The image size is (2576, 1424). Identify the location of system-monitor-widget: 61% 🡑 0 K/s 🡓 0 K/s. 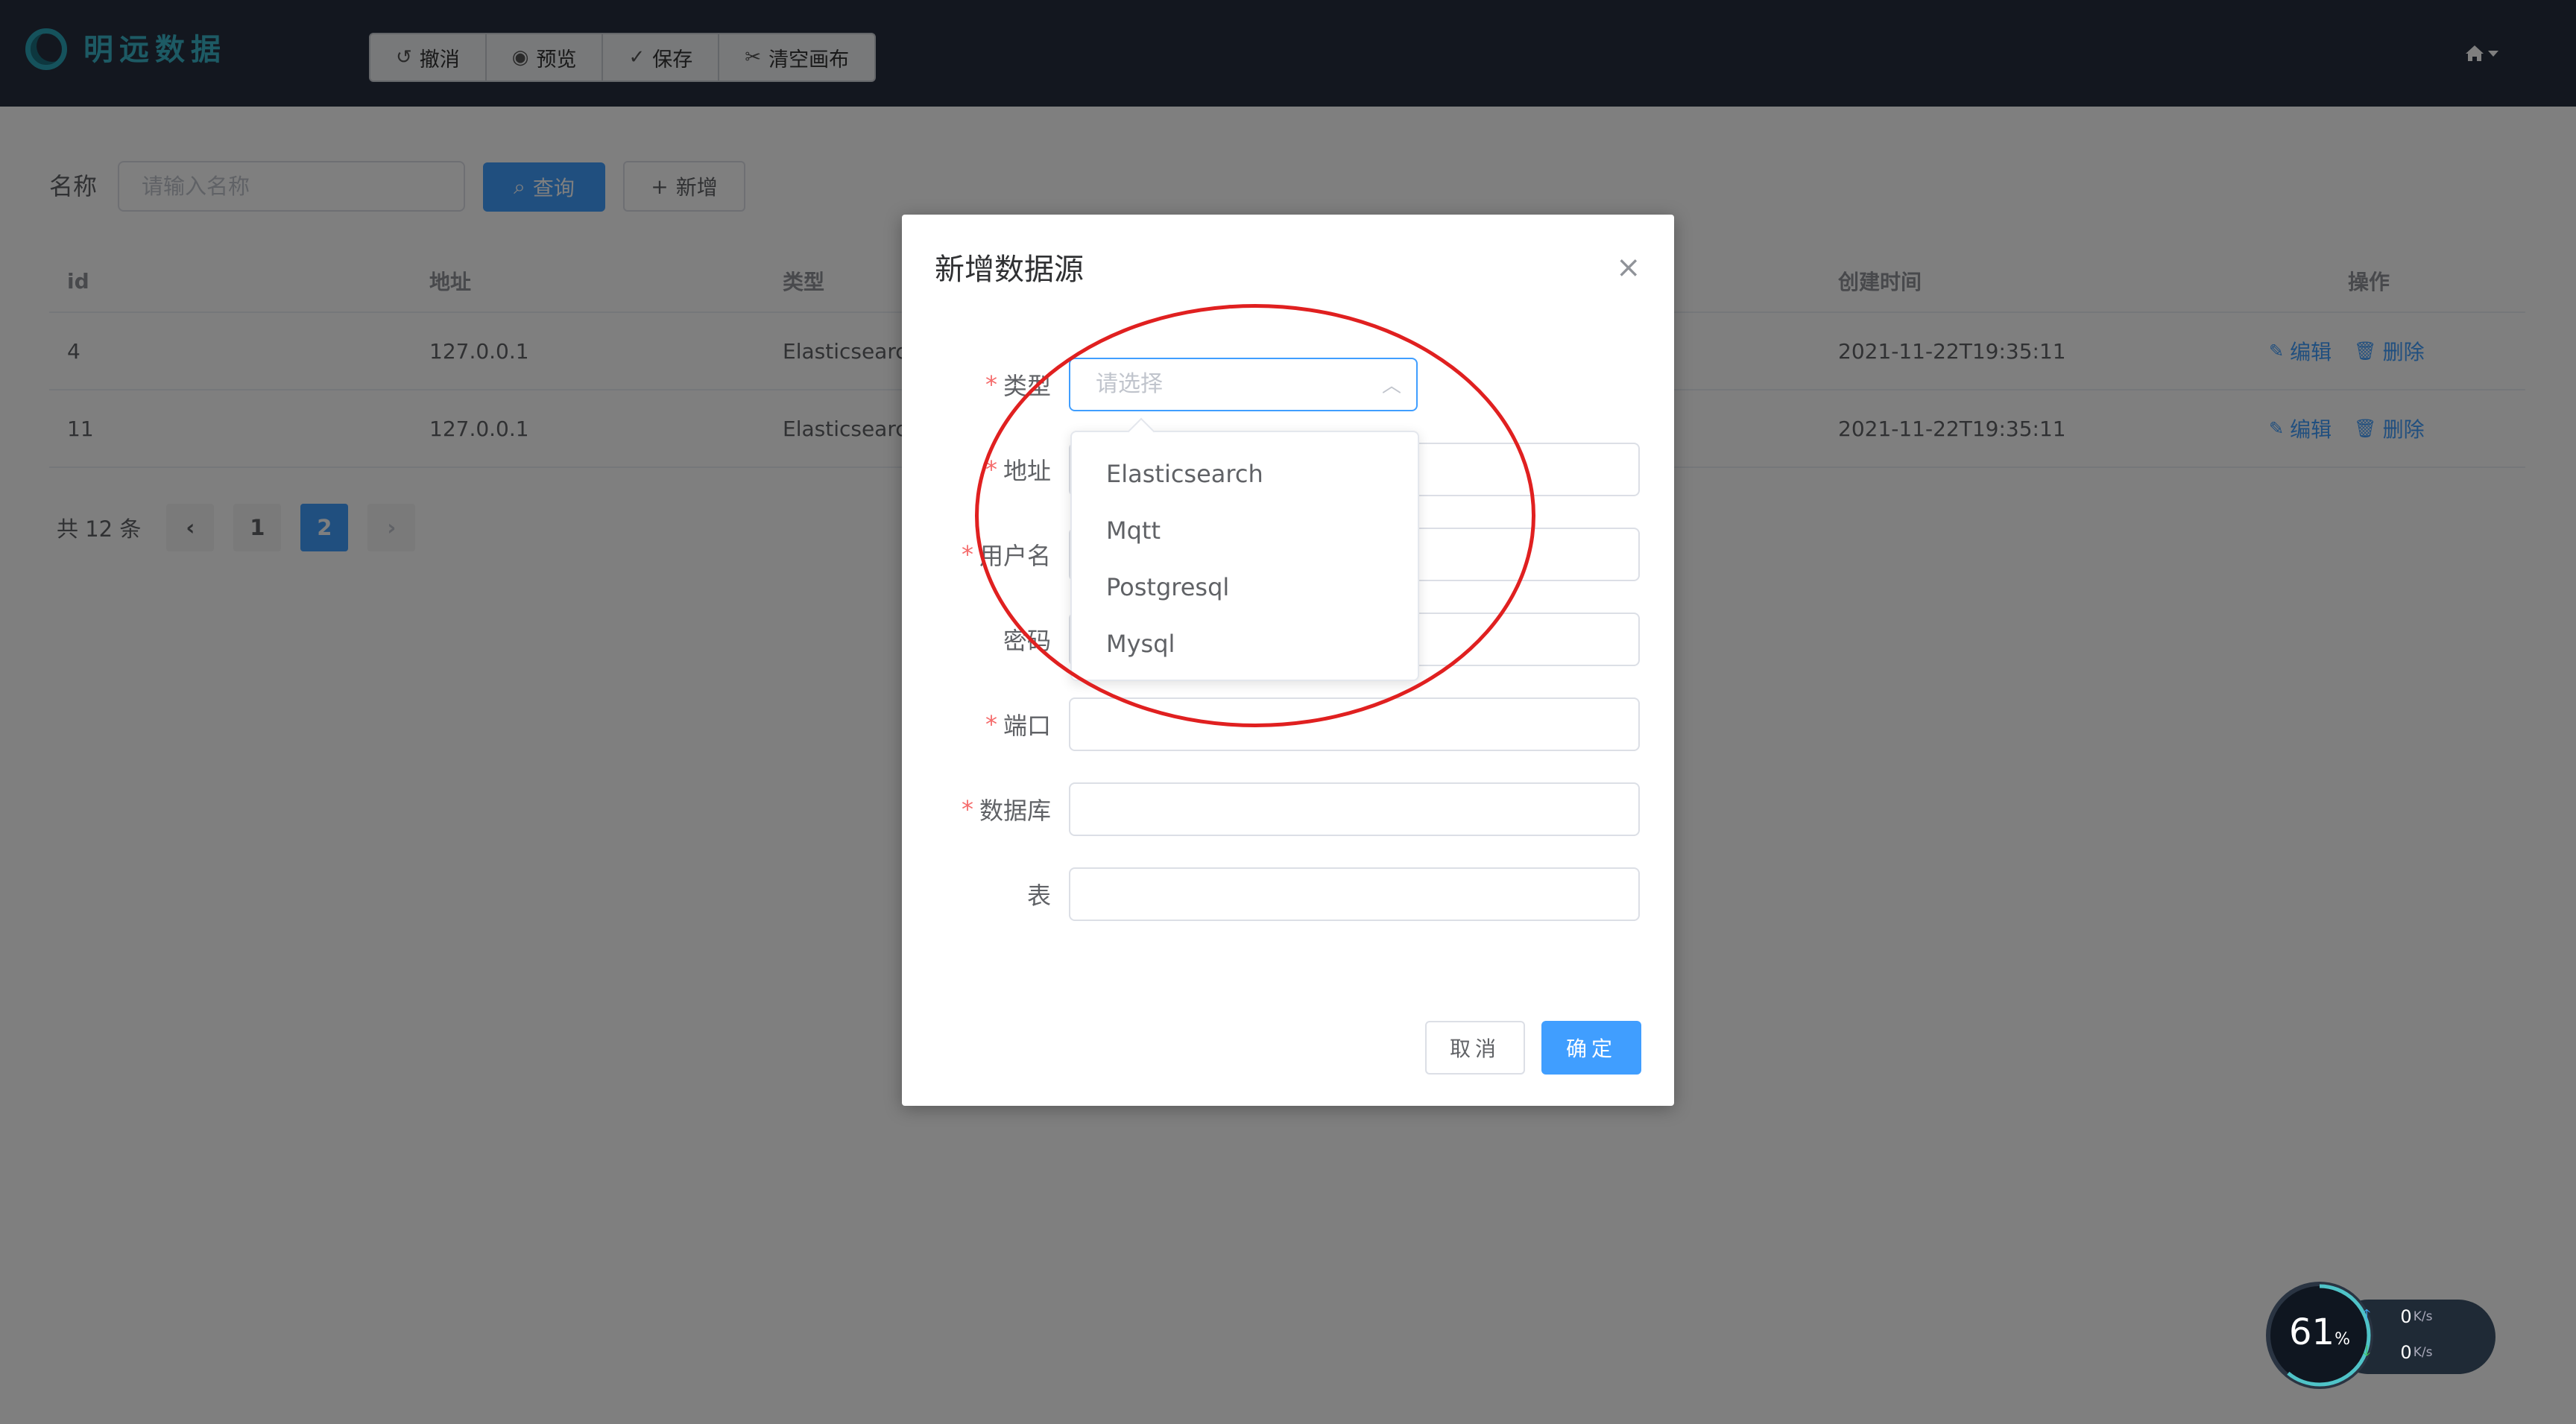
(2381, 1337).